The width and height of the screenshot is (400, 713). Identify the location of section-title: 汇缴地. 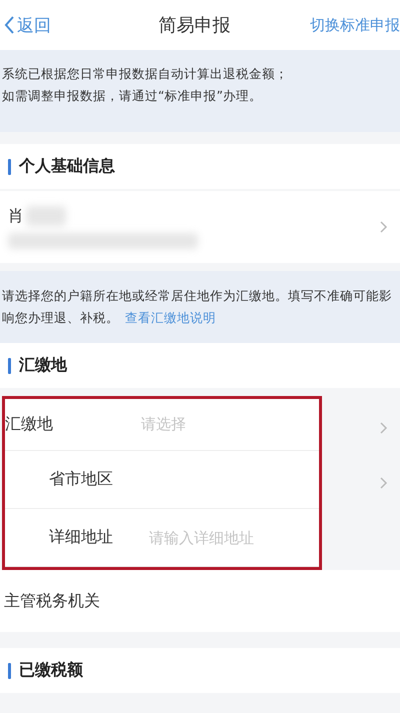
(43, 365).